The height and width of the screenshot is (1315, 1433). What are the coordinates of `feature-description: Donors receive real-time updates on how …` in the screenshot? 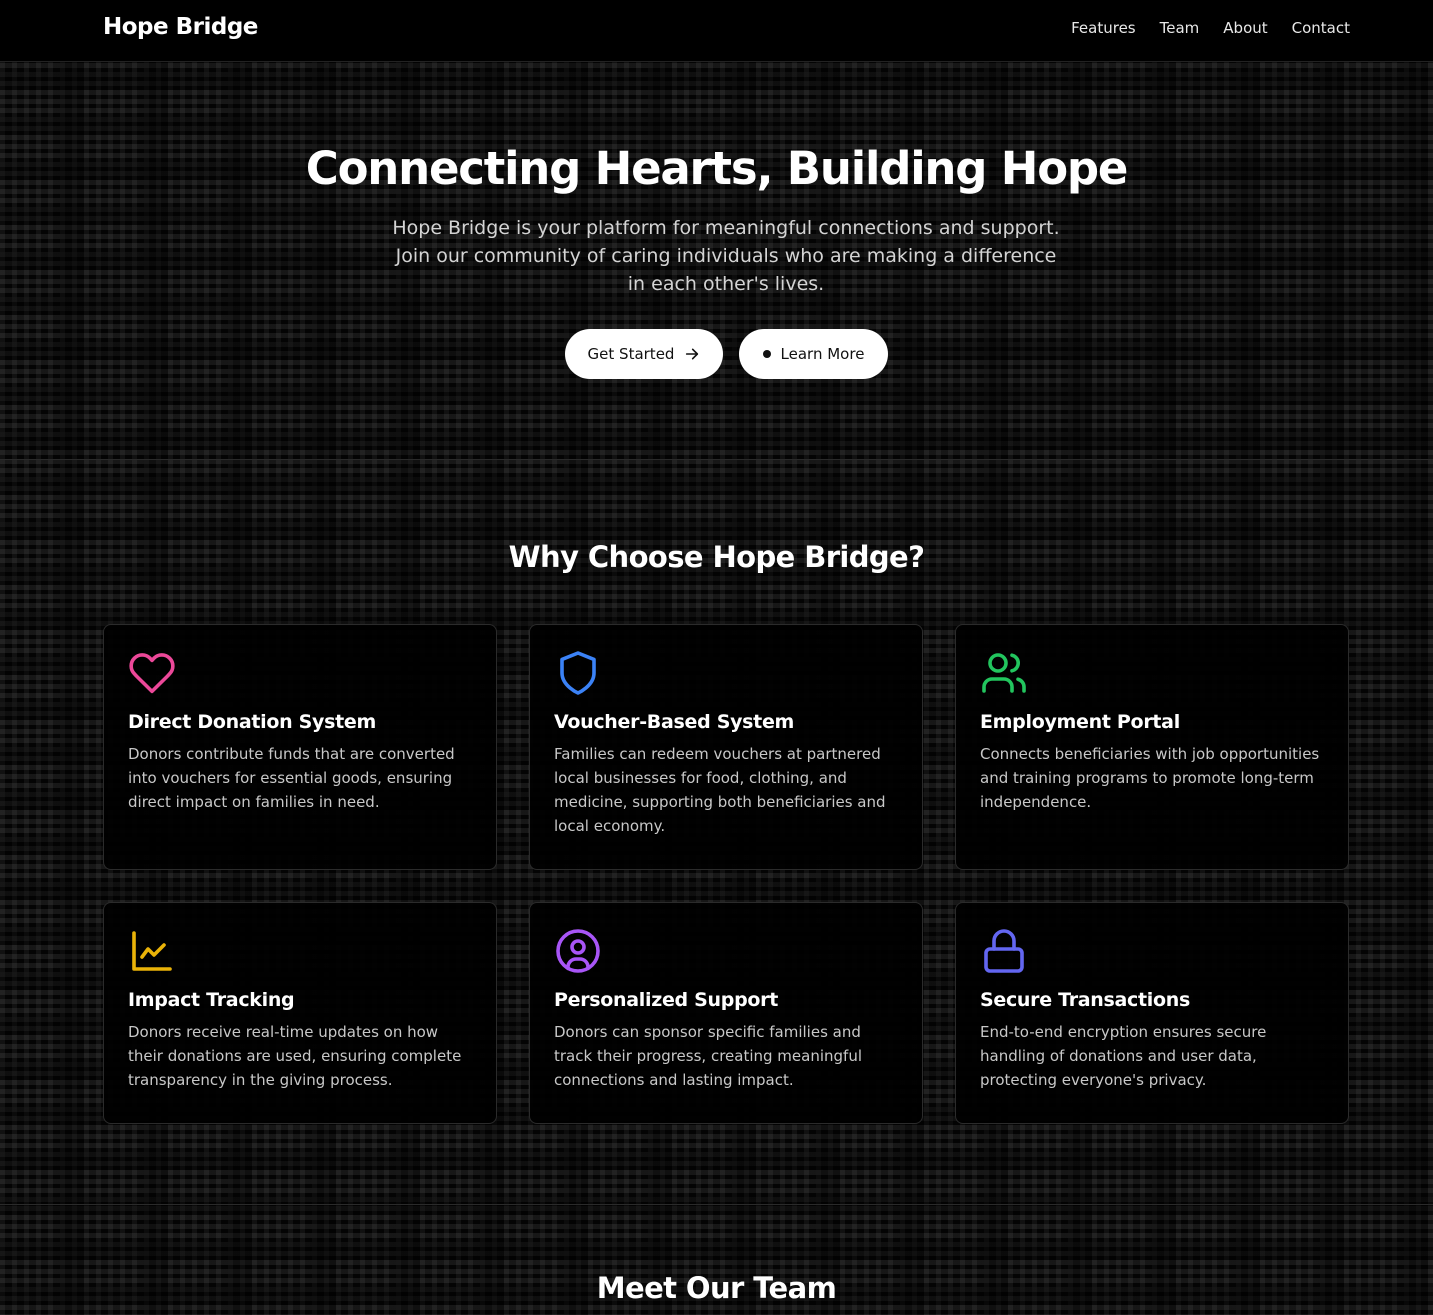 It's located at (295, 1056).